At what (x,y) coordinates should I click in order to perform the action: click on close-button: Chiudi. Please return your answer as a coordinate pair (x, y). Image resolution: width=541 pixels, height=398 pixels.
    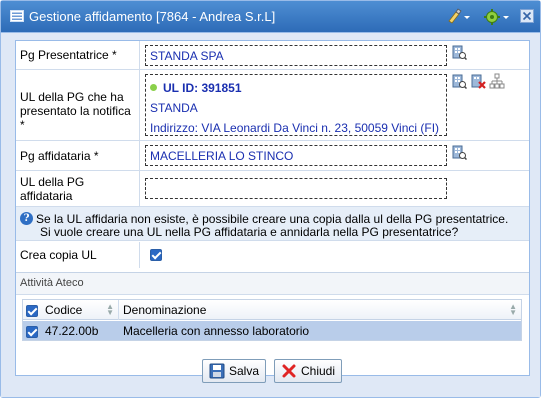
    Looking at the image, I should click on (308, 371).